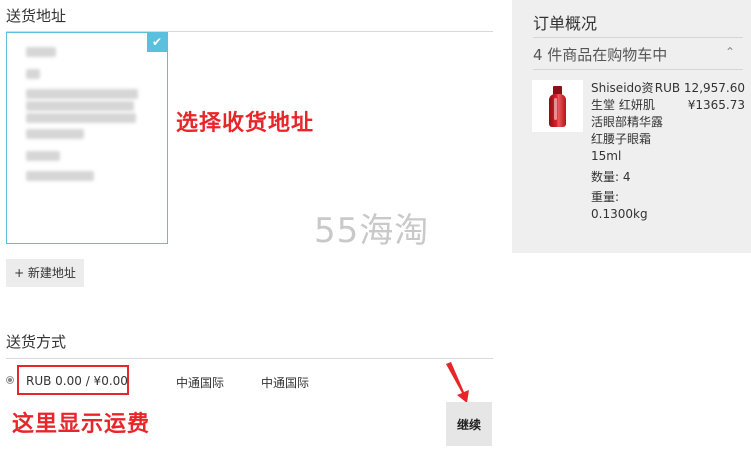  What do you see at coordinates (605, 197) in the screenshot?
I see `product-weight-label: 重量:` at bounding box center [605, 197].